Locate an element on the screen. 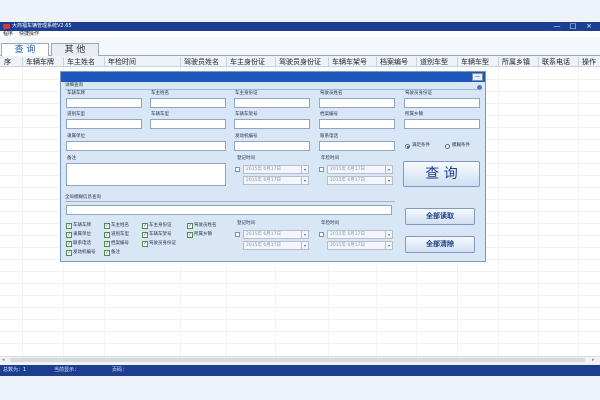 The height and width of the screenshot is (400, 600). column-header: 车辆车型 is located at coordinates (474, 62).